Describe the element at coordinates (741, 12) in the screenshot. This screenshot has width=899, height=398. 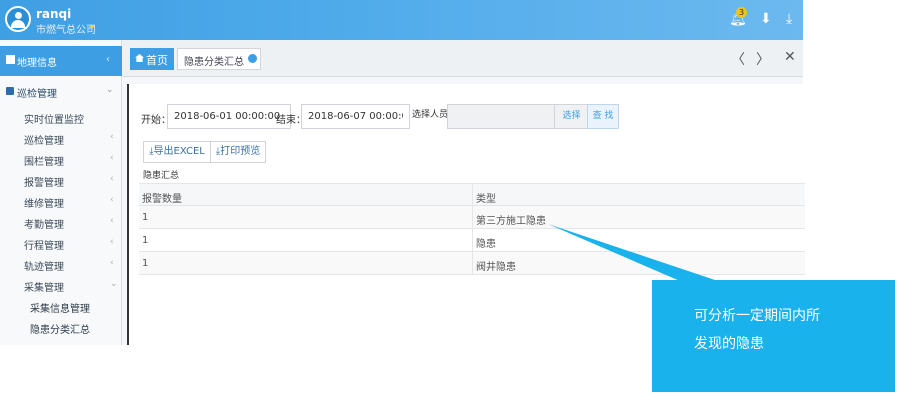
I see `notification-badge: 3` at that location.